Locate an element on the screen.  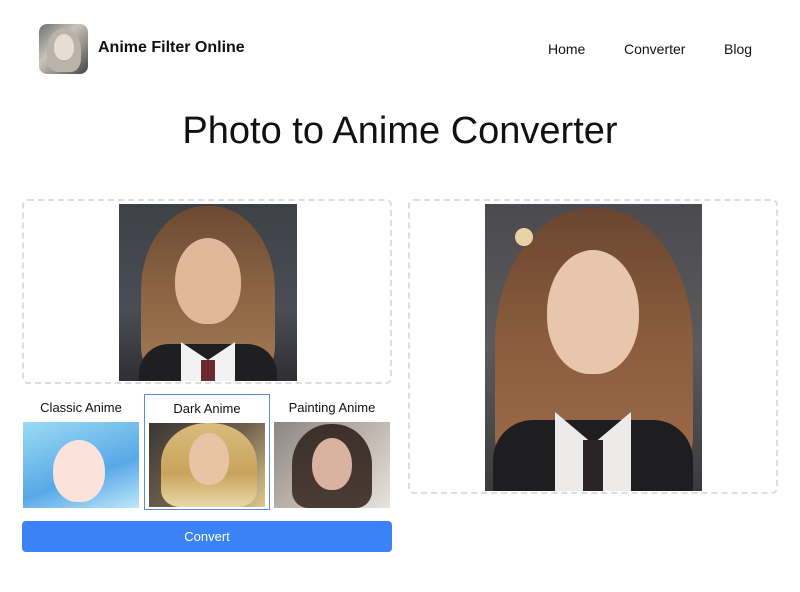
painting-anime-thumbnail is located at coordinates (332, 465).